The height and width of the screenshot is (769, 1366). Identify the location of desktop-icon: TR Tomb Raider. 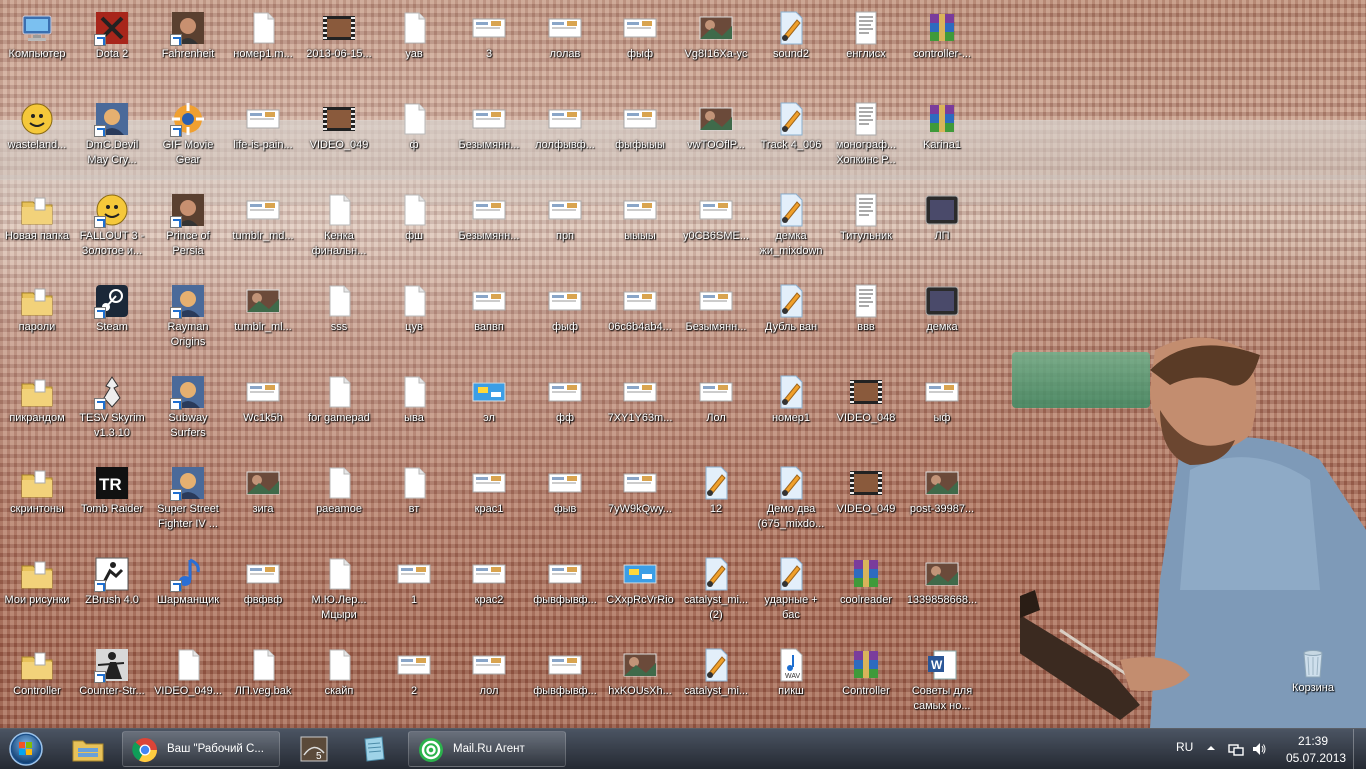
(112, 501).